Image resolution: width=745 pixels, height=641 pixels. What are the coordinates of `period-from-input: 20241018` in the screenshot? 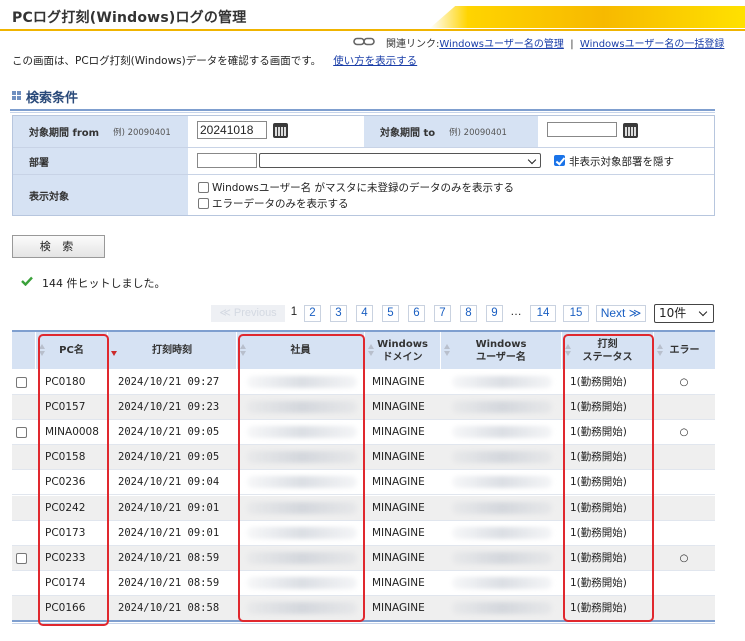 It's located at (232, 130).